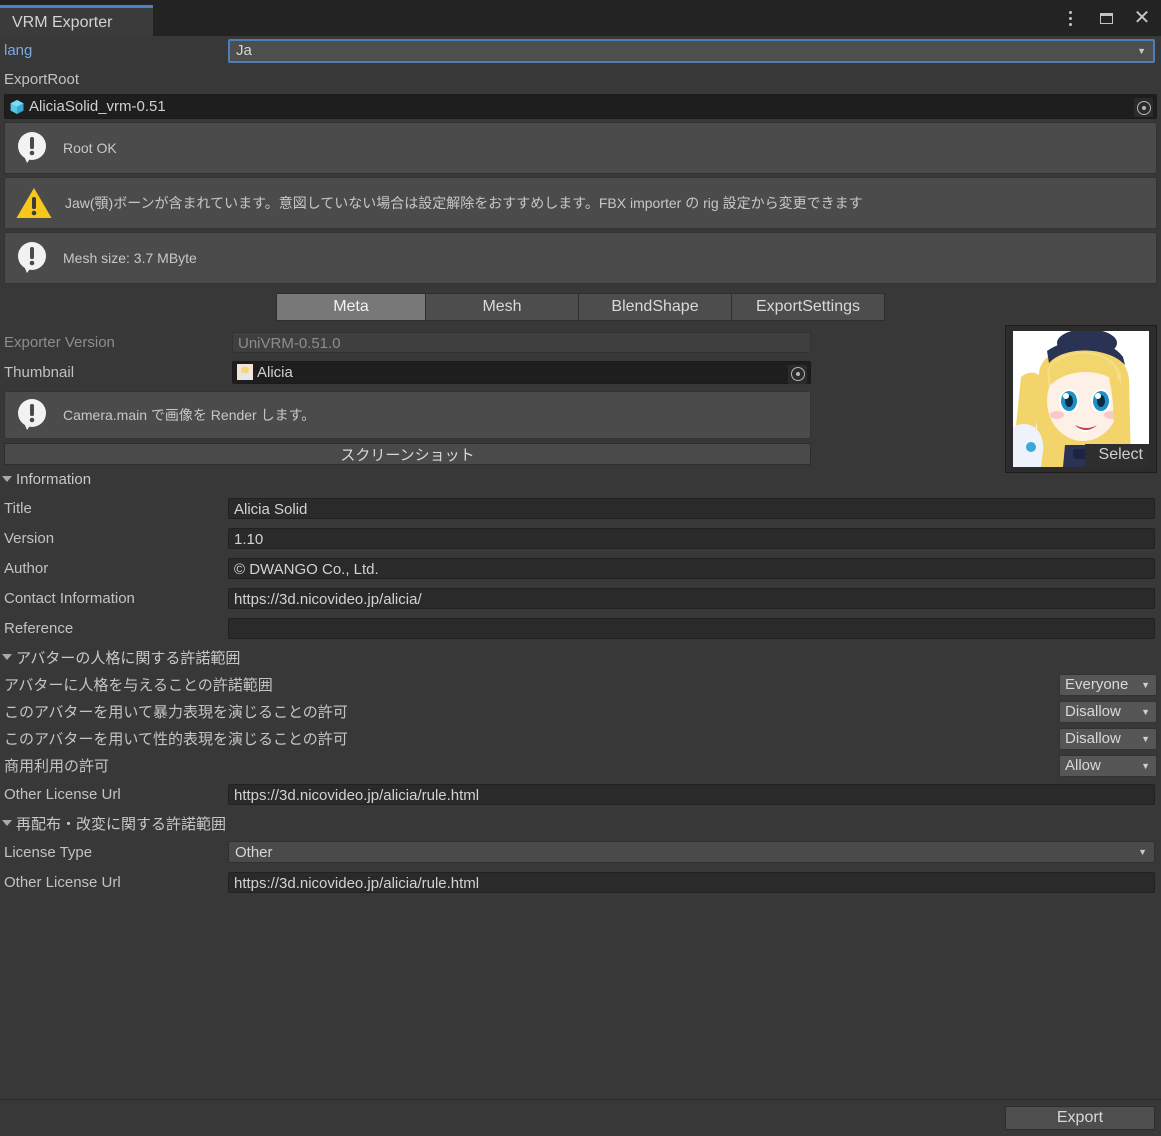 Image resolution: width=1161 pixels, height=1136 pixels. What do you see at coordinates (189, 414) in the screenshot?
I see `helpbox-message: Camera.main で画像を Render します。` at bounding box center [189, 414].